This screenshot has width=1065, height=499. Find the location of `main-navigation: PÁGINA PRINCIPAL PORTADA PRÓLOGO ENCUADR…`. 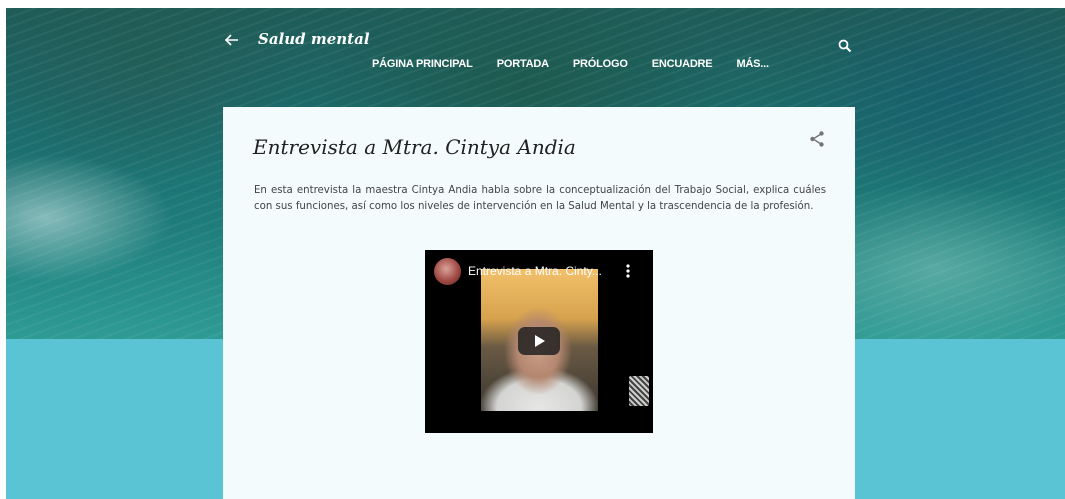

main-navigation: PÁGINA PRINCIPAL PORTADA PRÓLOGO ENCUADR… is located at coordinates (582, 64).